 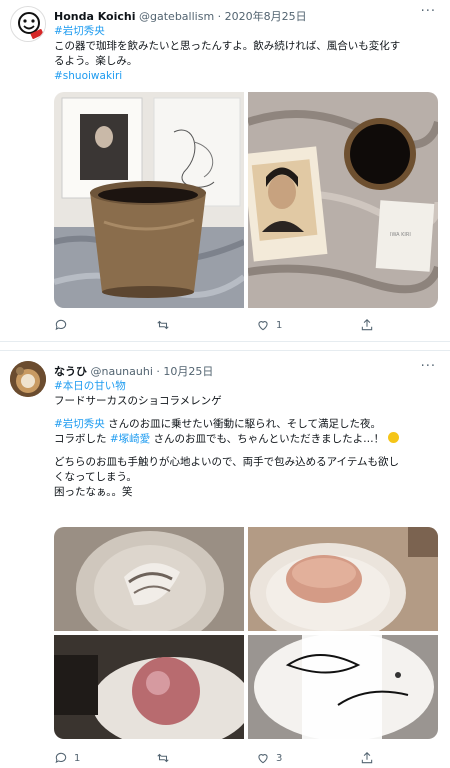 I want to click on like-button: 3, so click(x=269, y=758).